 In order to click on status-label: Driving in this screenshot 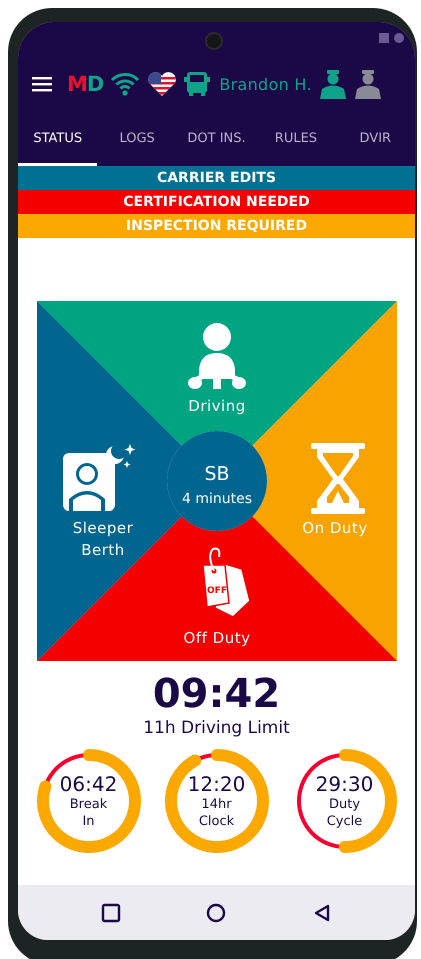, I will do `click(217, 406)`.